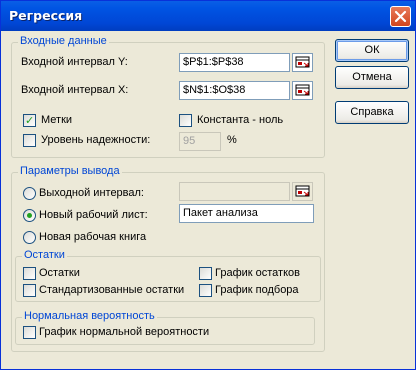 The width and height of the screenshot is (416, 370). Describe the element at coordinates (246, 213) in the screenshot. I see `new-sheet-name-field: Пакет анализа` at that location.